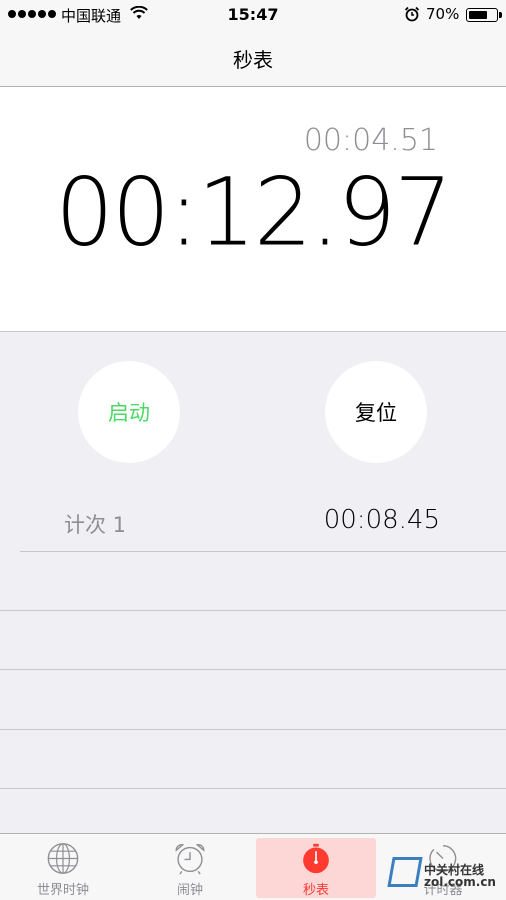 The height and width of the screenshot is (900, 506). What do you see at coordinates (484, 15) in the screenshot?
I see `battery-icon` at bounding box center [484, 15].